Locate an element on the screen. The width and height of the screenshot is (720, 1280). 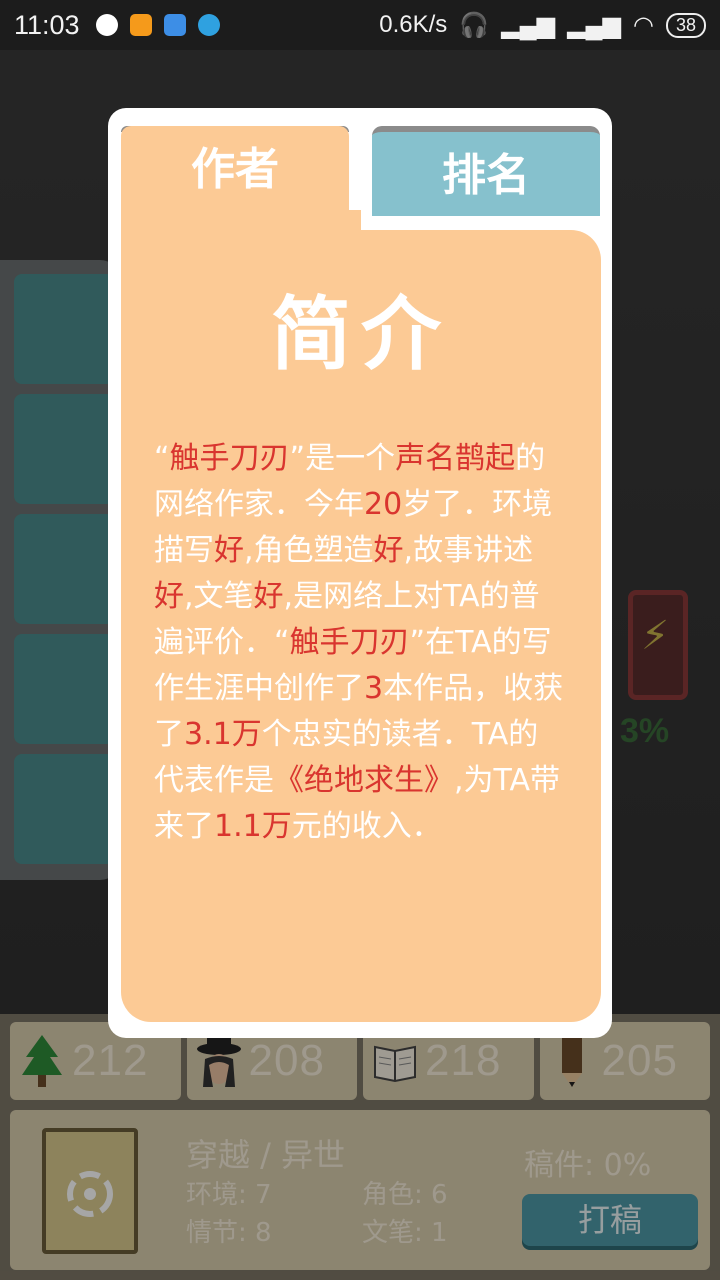
highlight-text: 1.1万 is located at coordinates (253, 826).